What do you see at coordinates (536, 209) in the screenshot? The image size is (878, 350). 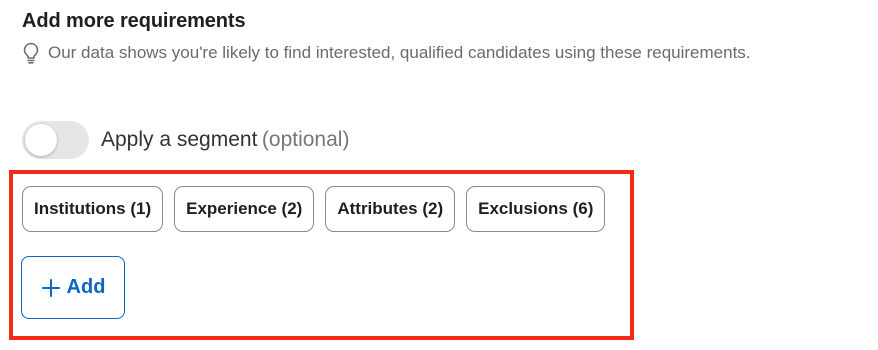 I see `chip-exclusions: Exclusions (6)` at bounding box center [536, 209].